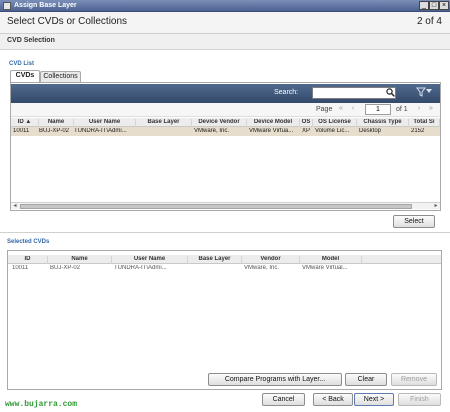 Image resolution: width=450 pixels, height=412 pixels. I want to click on cell-total-size: 2152, so click(418, 131).